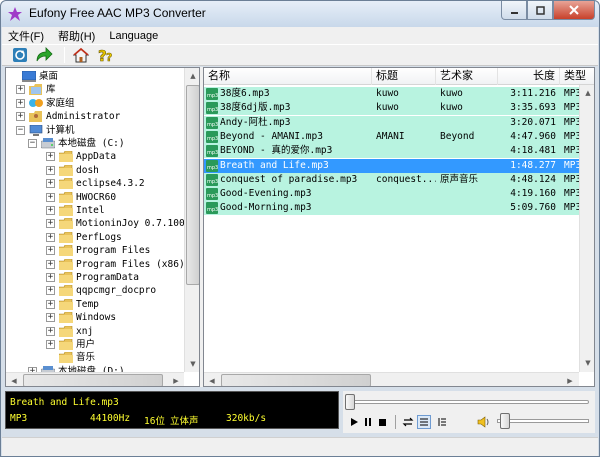 Image resolution: width=600 pixels, height=457 pixels. Describe the element at coordinates (391, 379) in the screenshot. I see `list-horizontal-scrollbar: ◀ ▶` at that location.